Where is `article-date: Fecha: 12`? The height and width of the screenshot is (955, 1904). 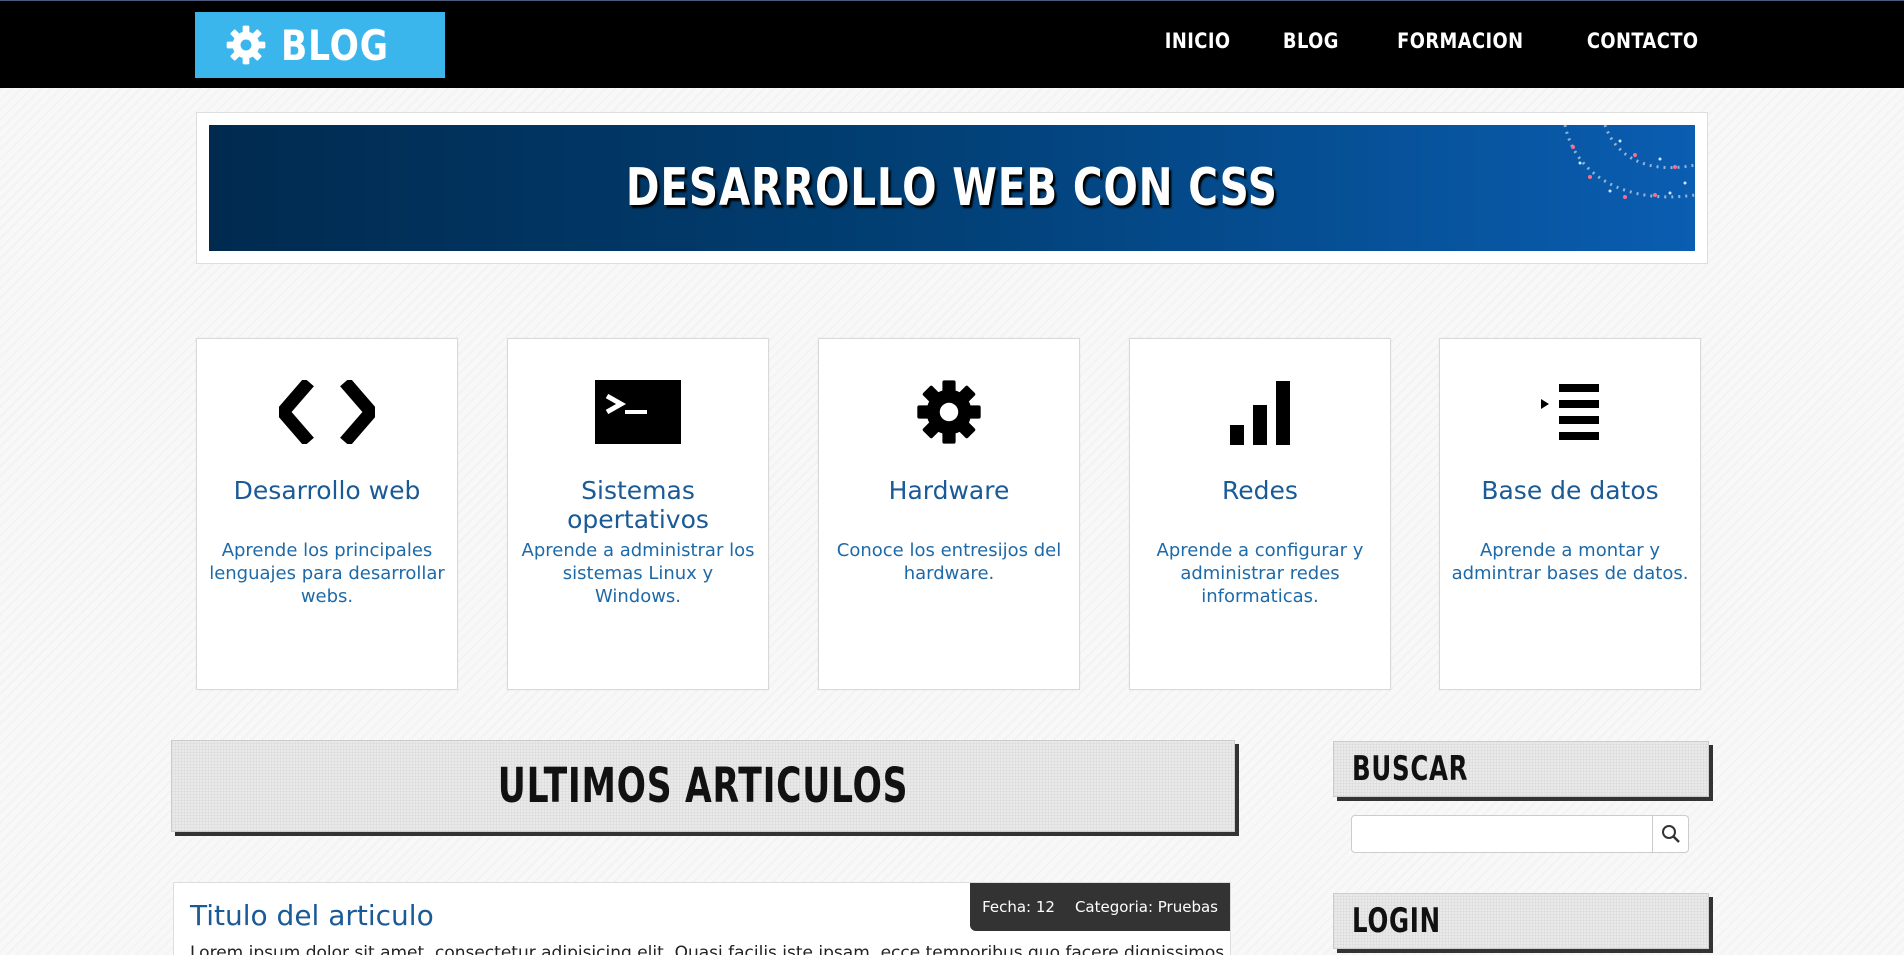
article-date: Fecha: 12 is located at coordinates (1018, 907).